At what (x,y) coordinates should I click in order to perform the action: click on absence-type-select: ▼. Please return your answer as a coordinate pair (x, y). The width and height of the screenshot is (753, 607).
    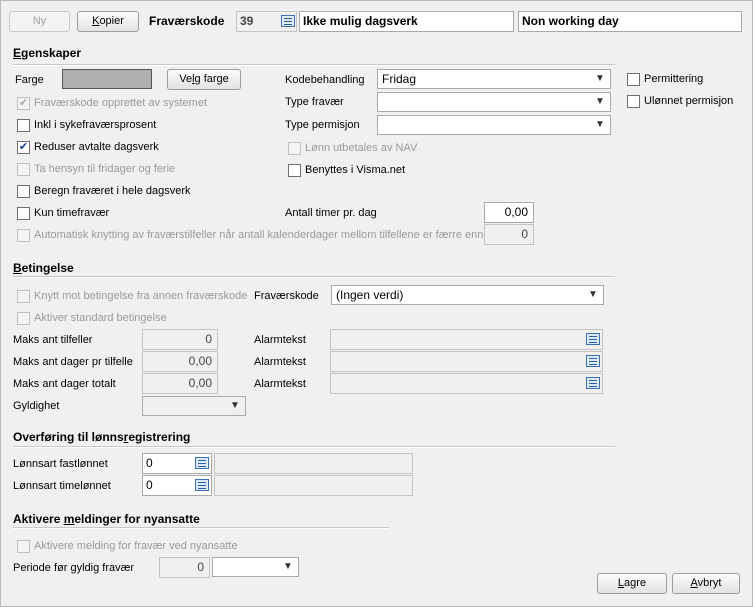
    Looking at the image, I should click on (494, 102).